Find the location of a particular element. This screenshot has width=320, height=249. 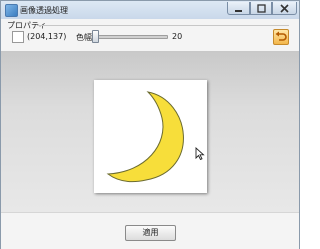

maximize-icon is located at coordinates (261, 8).